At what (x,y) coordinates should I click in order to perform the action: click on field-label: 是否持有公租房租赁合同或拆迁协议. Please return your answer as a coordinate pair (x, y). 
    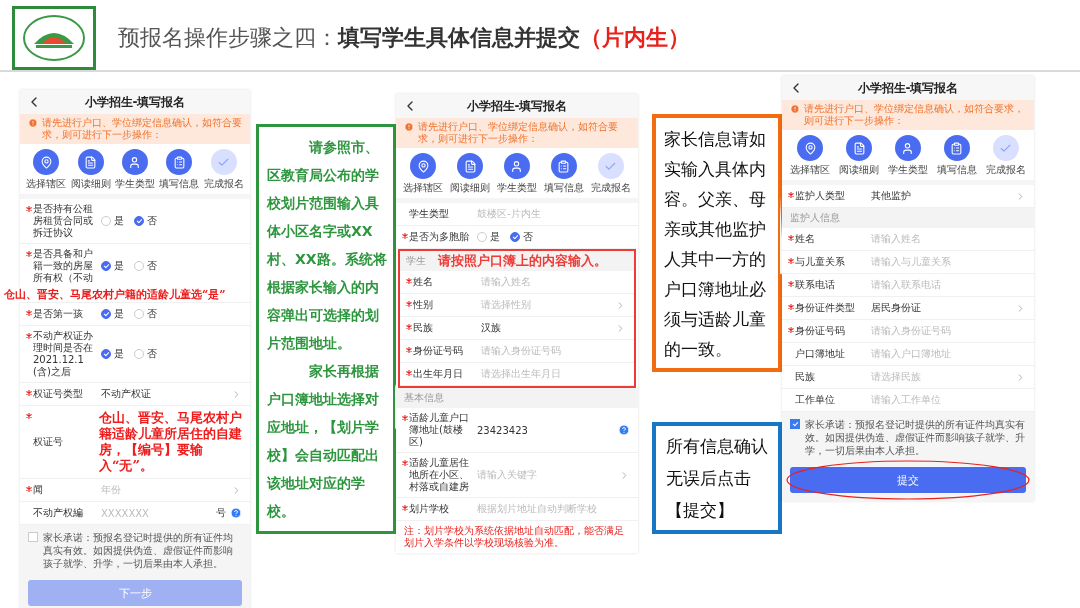
    Looking at the image, I should click on (63, 221).